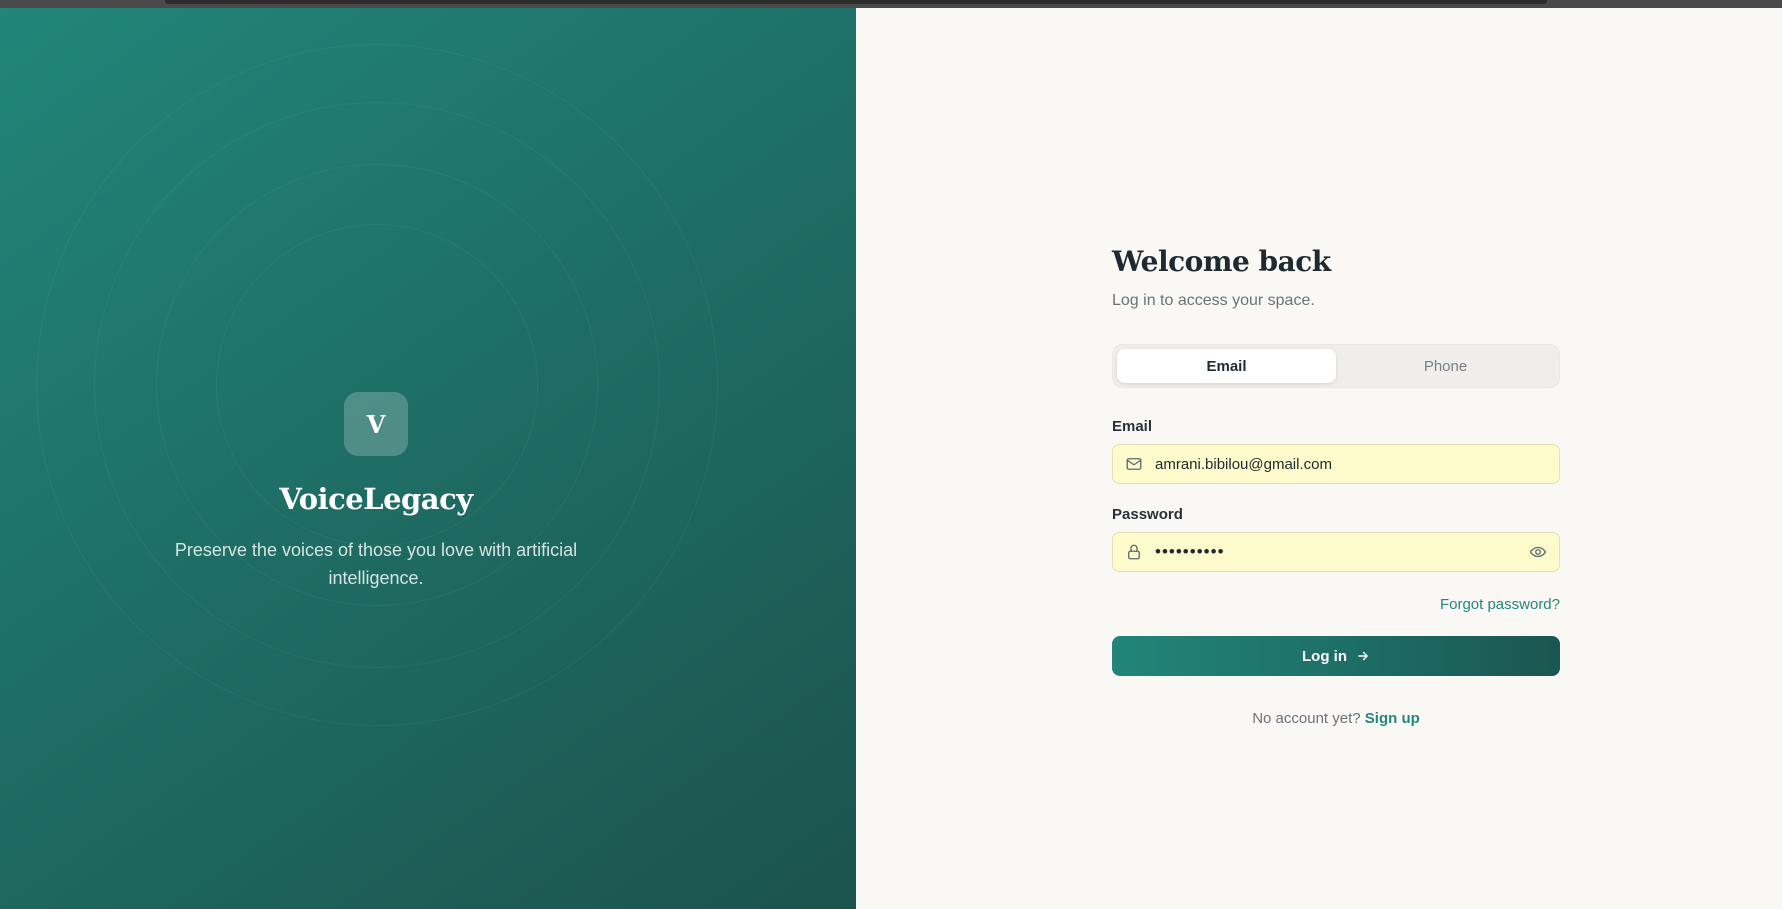 Image resolution: width=1782 pixels, height=909 pixels. What do you see at coordinates (1134, 464) in the screenshot?
I see `mail-icon` at bounding box center [1134, 464].